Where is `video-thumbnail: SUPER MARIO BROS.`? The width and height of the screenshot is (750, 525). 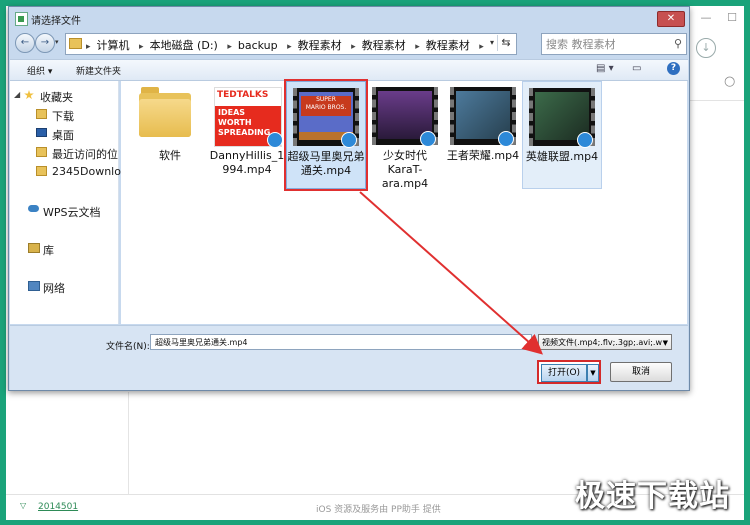 video-thumbnail: SUPER MARIO BROS. is located at coordinates (326, 118).